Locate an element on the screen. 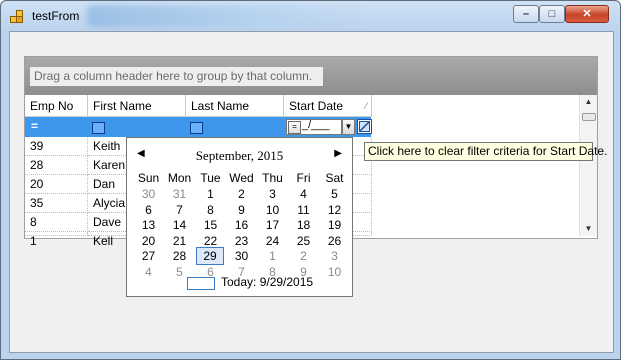 This screenshot has height=360, width=621. clear-filter-icon is located at coordinates (364, 126).